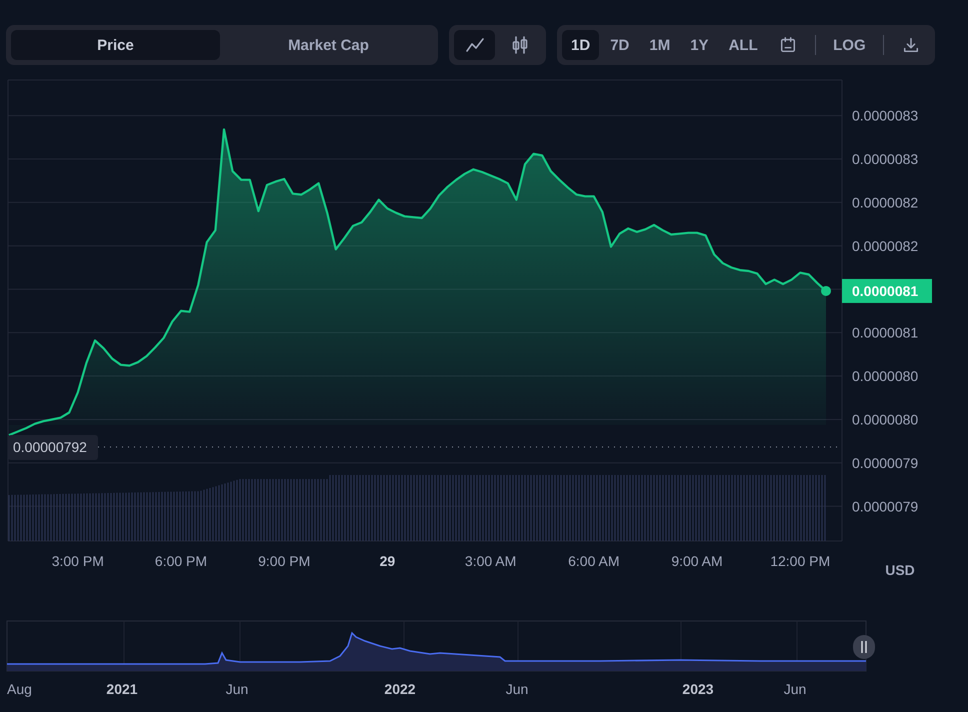 The image size is (968, 712). I want to click on timeline-label: 2023, so click(698, 689).